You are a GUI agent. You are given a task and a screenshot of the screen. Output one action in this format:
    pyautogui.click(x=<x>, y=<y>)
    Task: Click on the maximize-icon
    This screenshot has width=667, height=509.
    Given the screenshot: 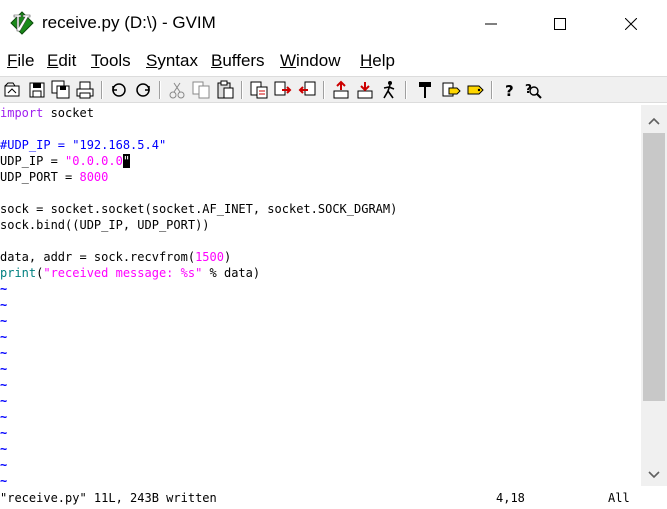 What is the action you would take?
    pyautogui.click(x=560, y=24)
    